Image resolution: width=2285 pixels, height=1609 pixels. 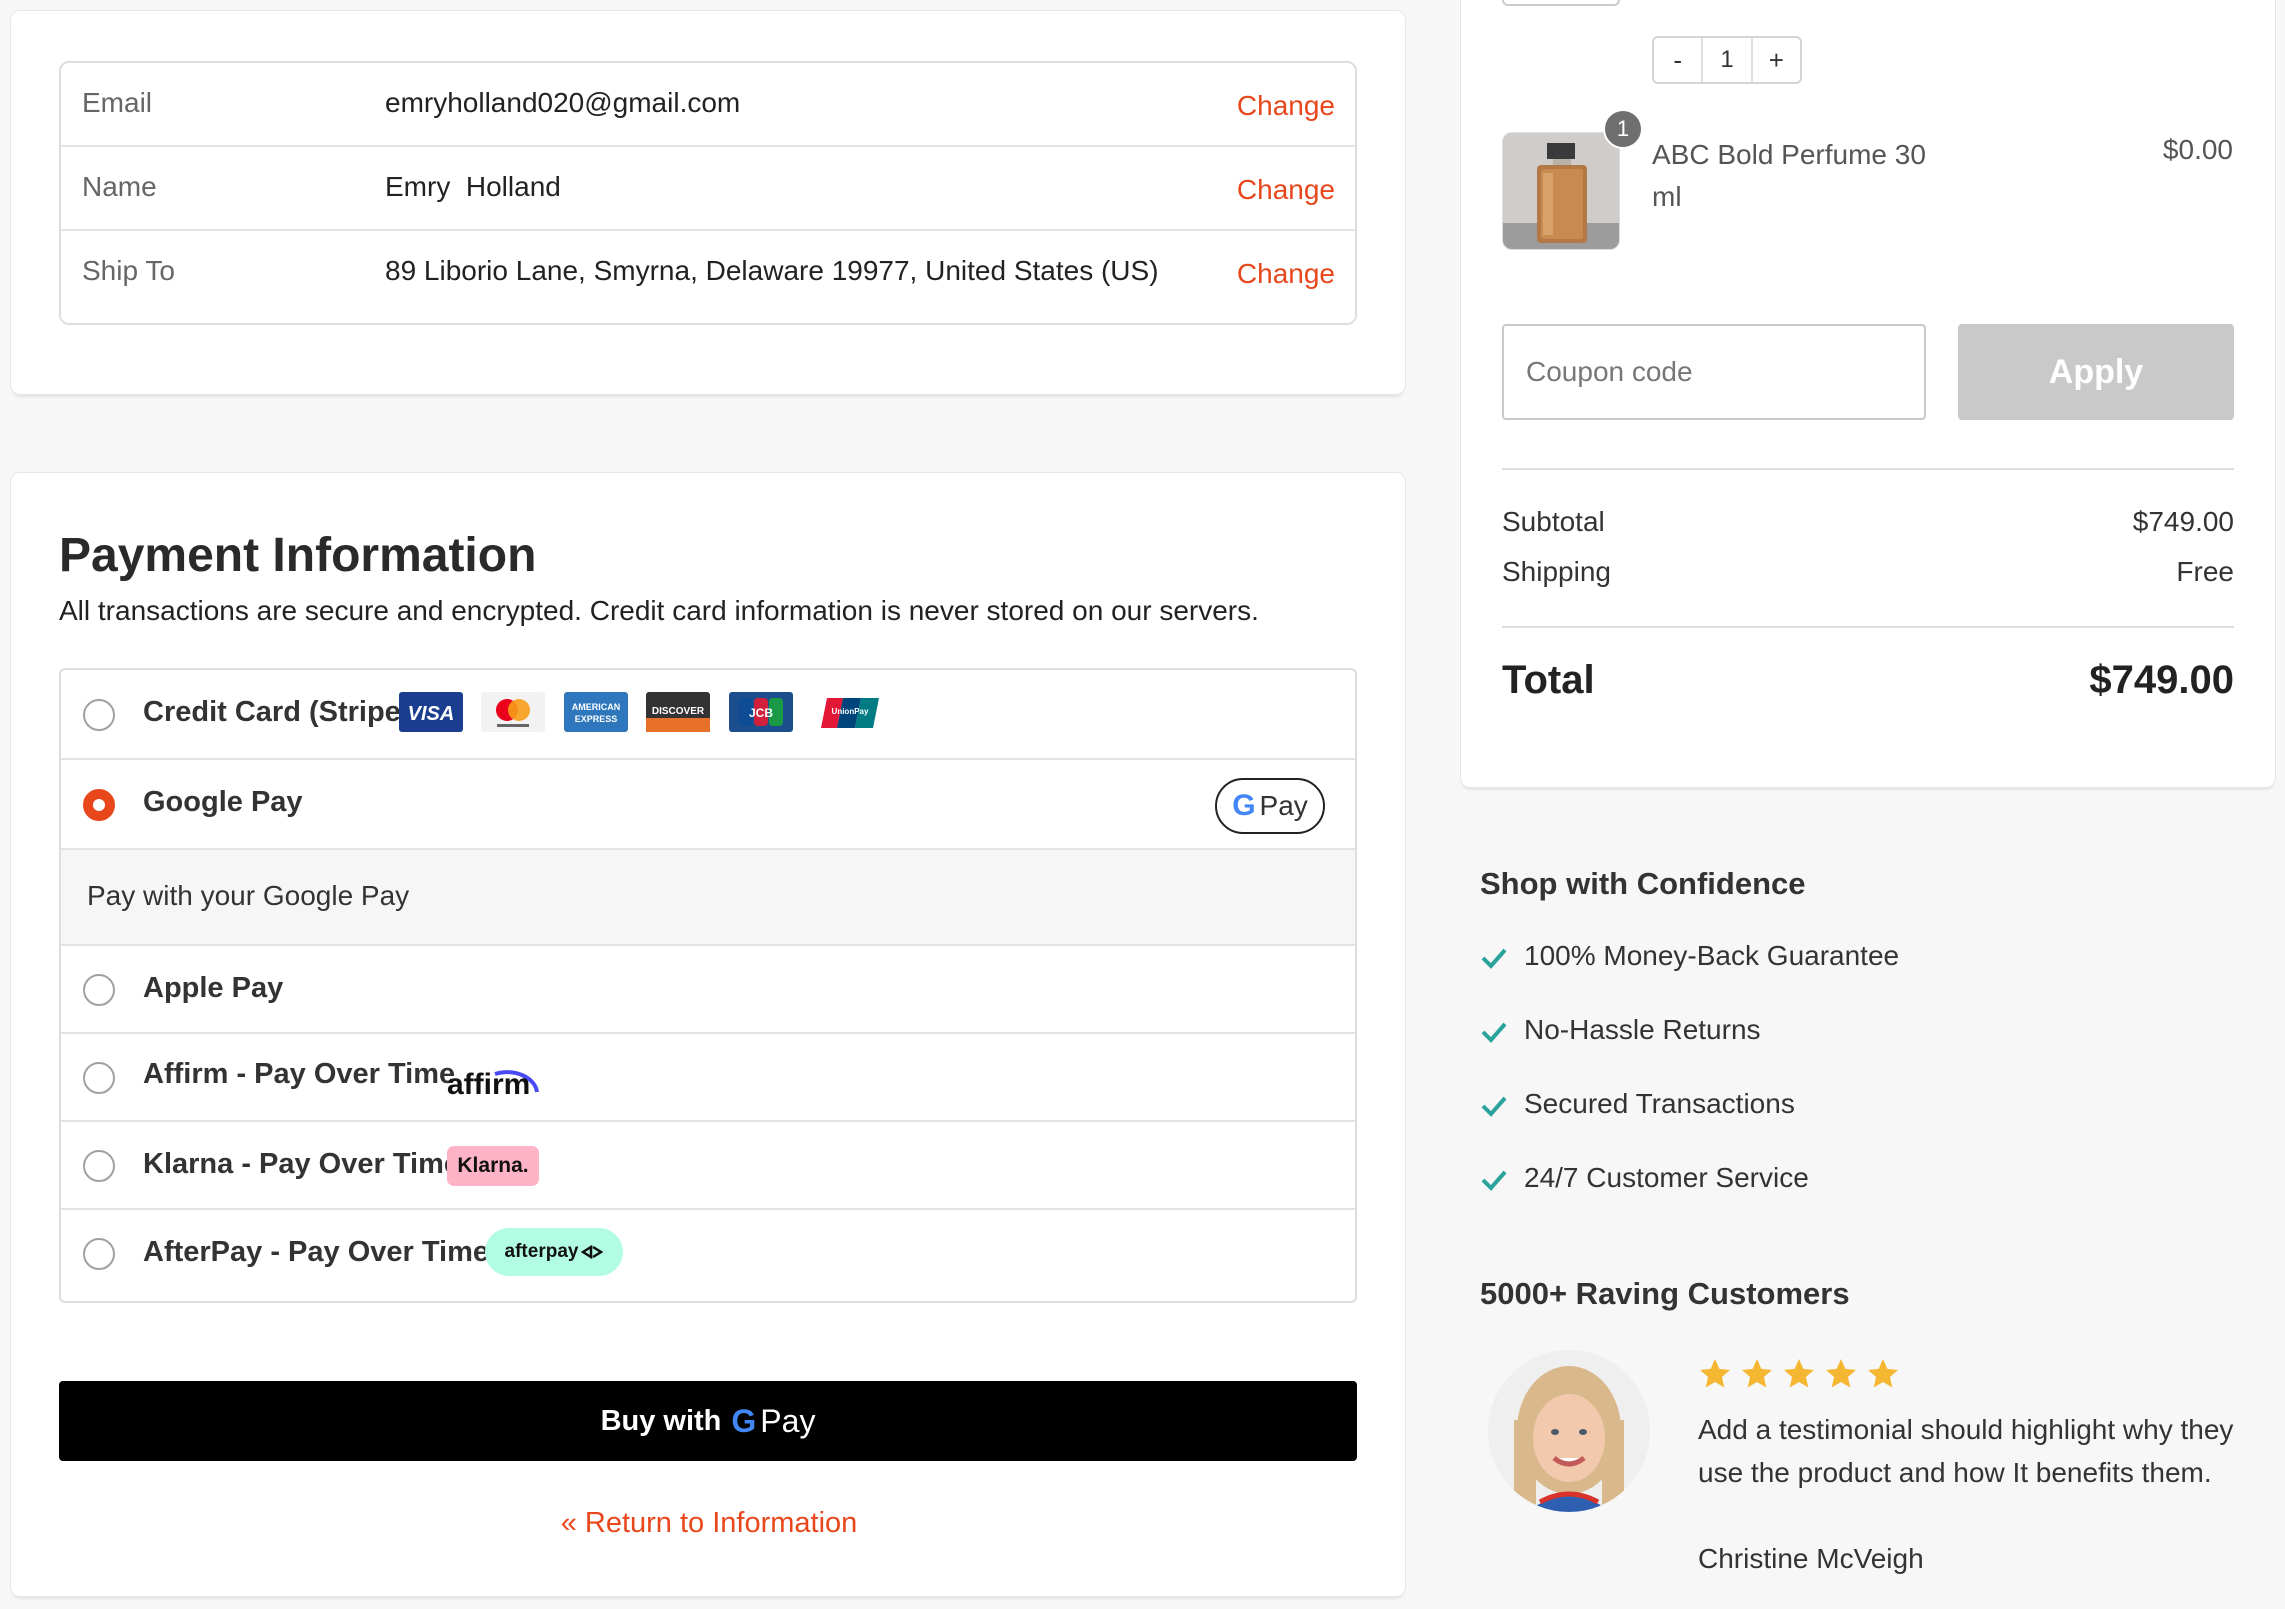 I want to click on afterpay-logo-text: afterpay, so click(x=541, y=1251).